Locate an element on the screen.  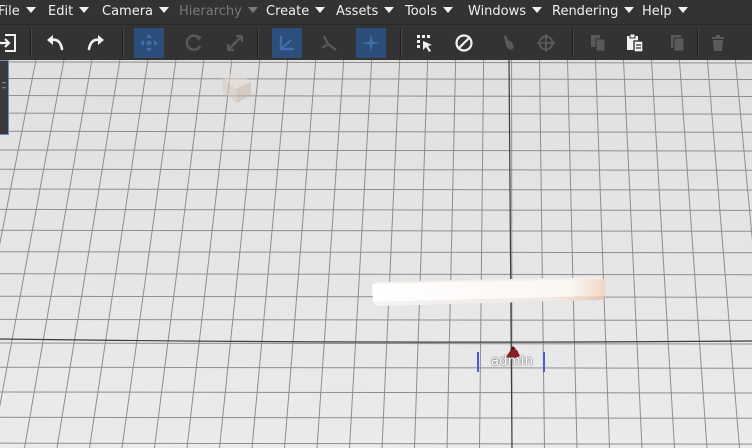
logout-icon is located at coordinates (8, 43).